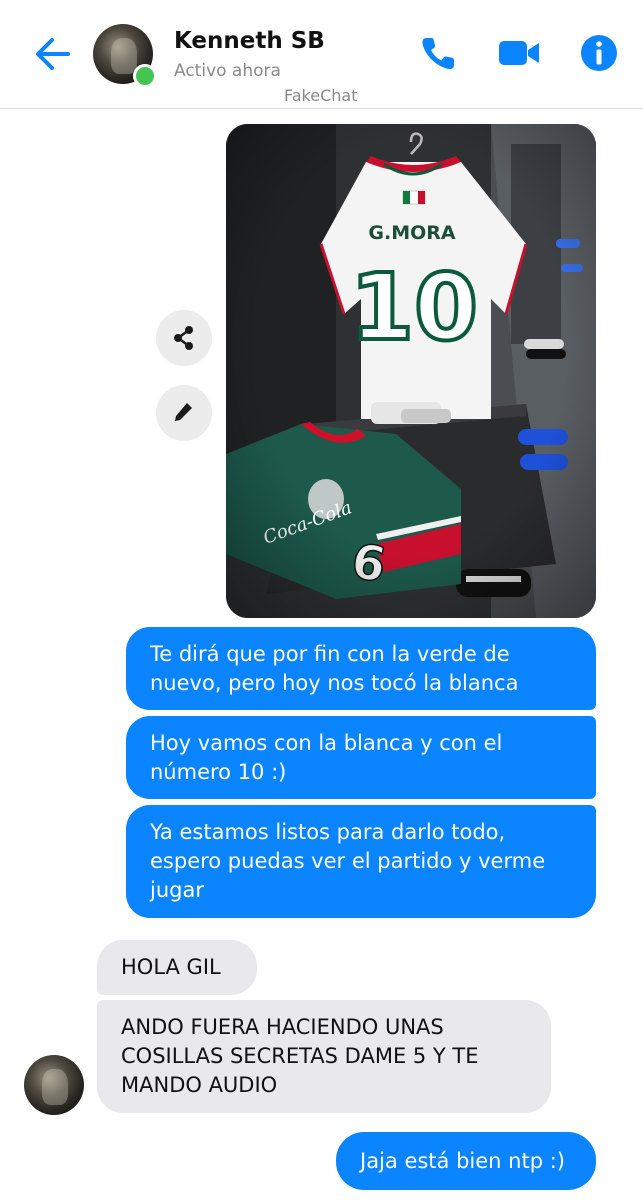 The image size is (643, 1200). I want to click on edit-button, so click(184, 413).